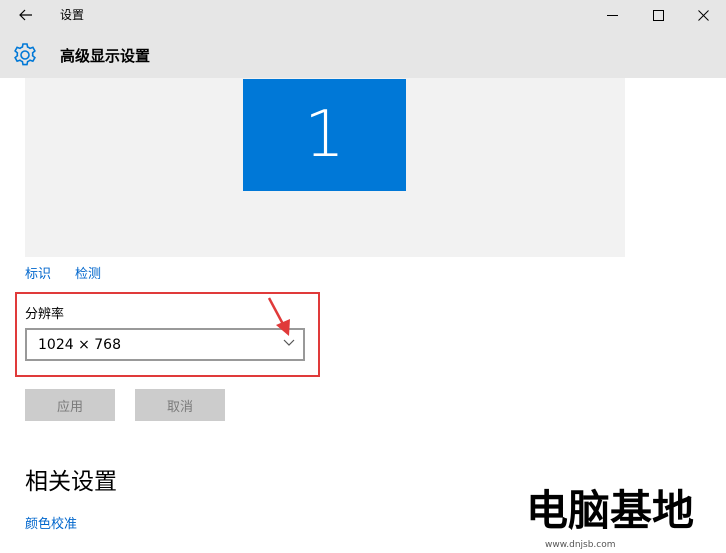 This screenshot has height=553, width=726. I want to click on minimize-button, so click(612, 15).